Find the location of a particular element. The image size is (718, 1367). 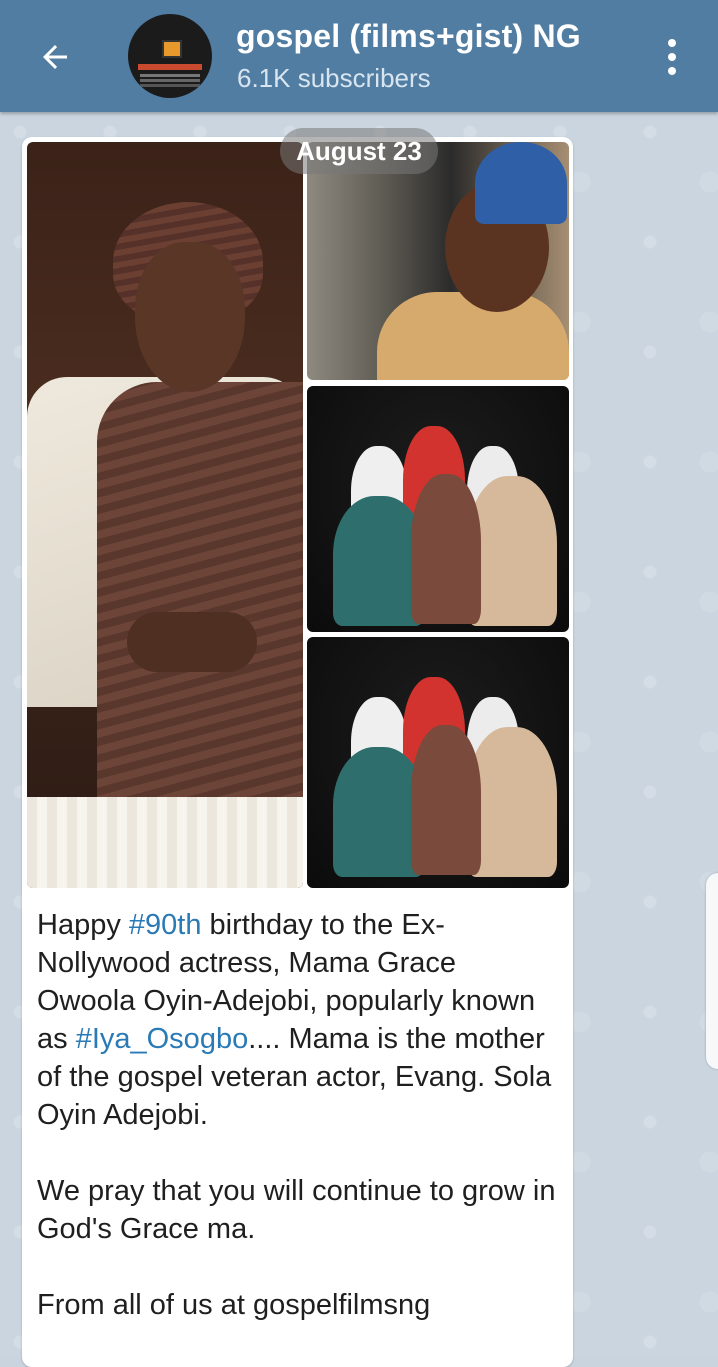

date-pill: August 23 is located at coordinates (359, 151).